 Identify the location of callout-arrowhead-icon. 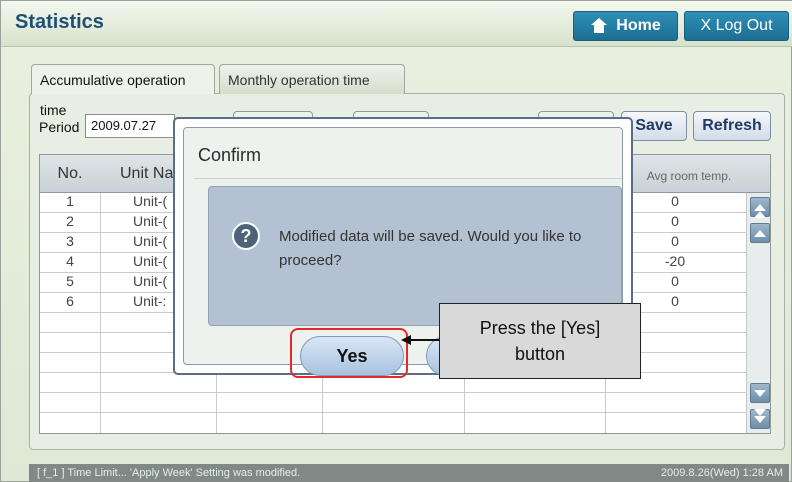
(406, 340).